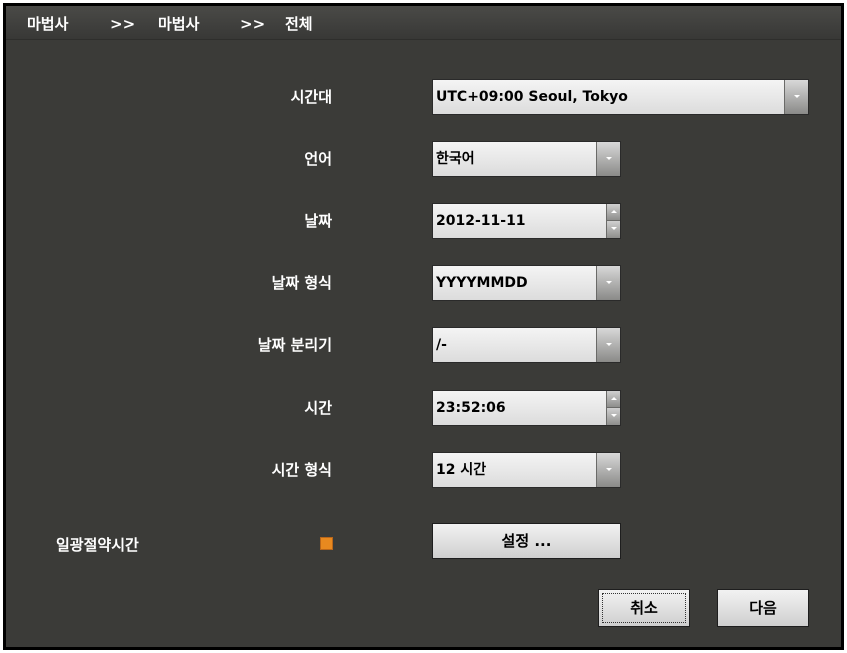  I want to click on date-spinner: 2012-11-11, so click(526, 221).